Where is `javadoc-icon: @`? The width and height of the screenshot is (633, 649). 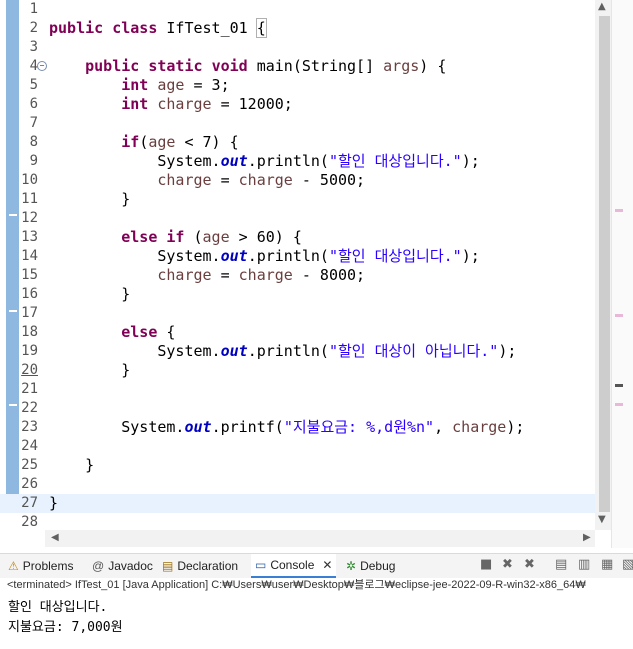 javadoc-icon: @ is located at coordinates (98, 566).